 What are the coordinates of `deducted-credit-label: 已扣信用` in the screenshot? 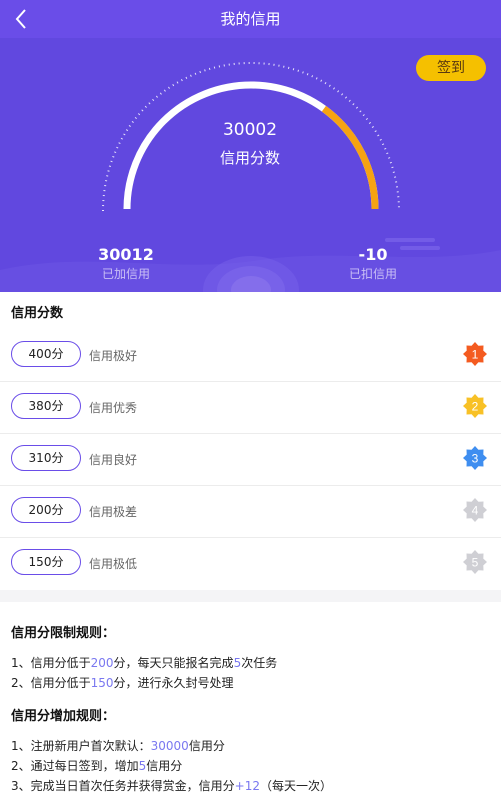 It's located at (372, 274).